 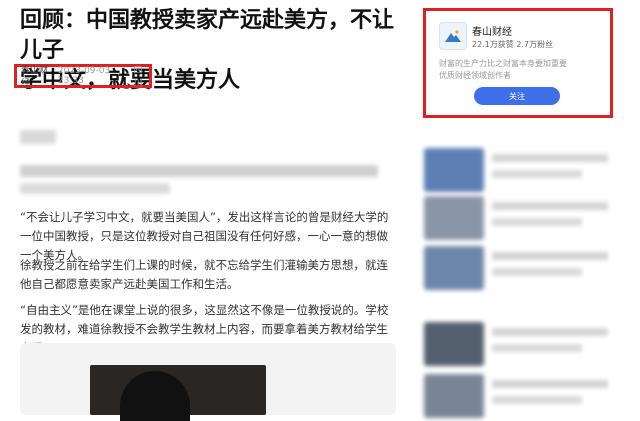 I want to click on profile-name: 春山财经, so click(x=492, y=30).